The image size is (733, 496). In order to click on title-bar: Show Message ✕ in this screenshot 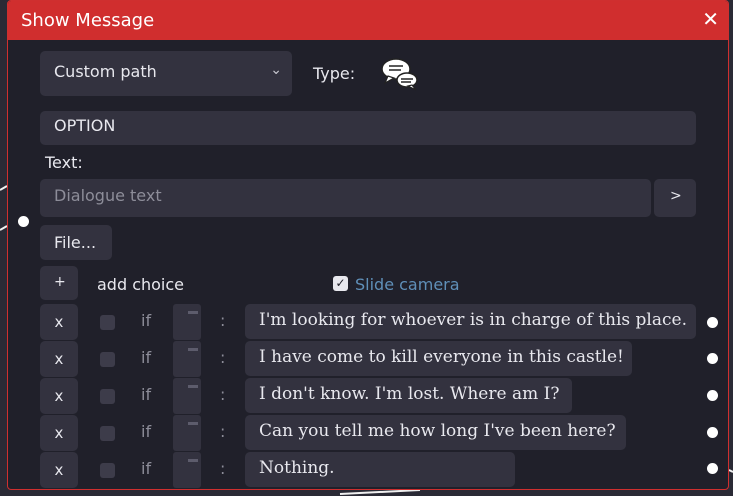, I will do `click(368, 20)`.